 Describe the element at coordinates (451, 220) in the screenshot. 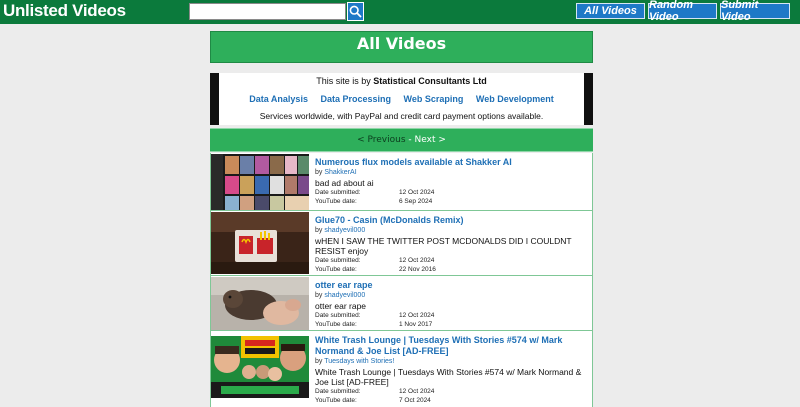

I see `video-title: Glue70 - Casin (McDonalds Remix)` at that location.